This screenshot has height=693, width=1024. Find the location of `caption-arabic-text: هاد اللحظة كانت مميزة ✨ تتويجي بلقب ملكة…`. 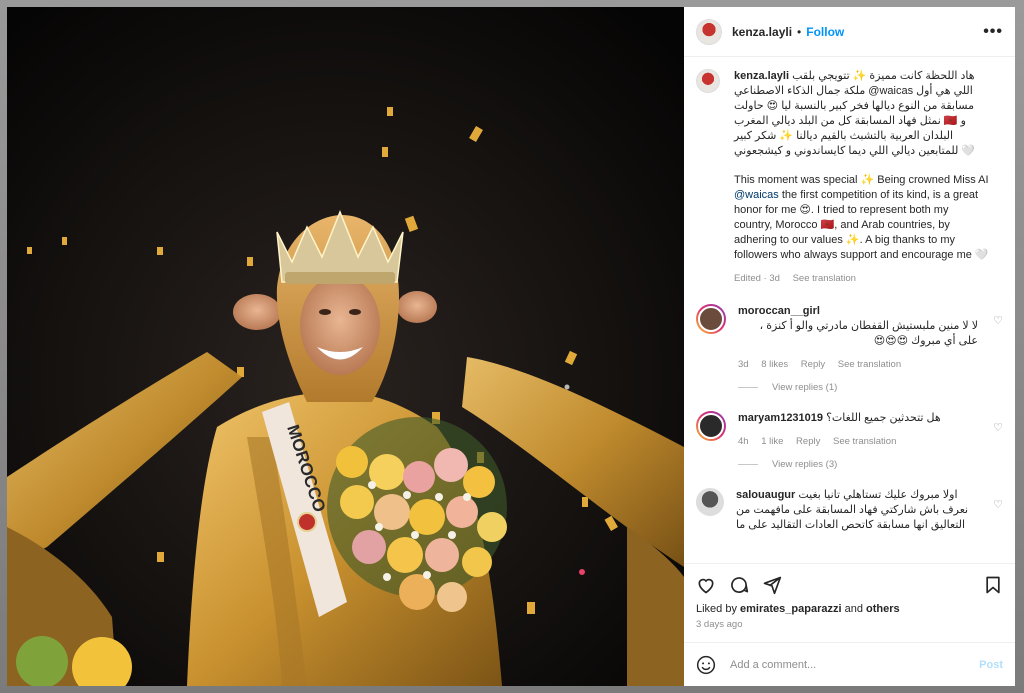

caption-arabic-text: هاد اللحظة كانت مميزة ✨ تتويجي بلقب ملكة… is located at coordinates (855, 113).